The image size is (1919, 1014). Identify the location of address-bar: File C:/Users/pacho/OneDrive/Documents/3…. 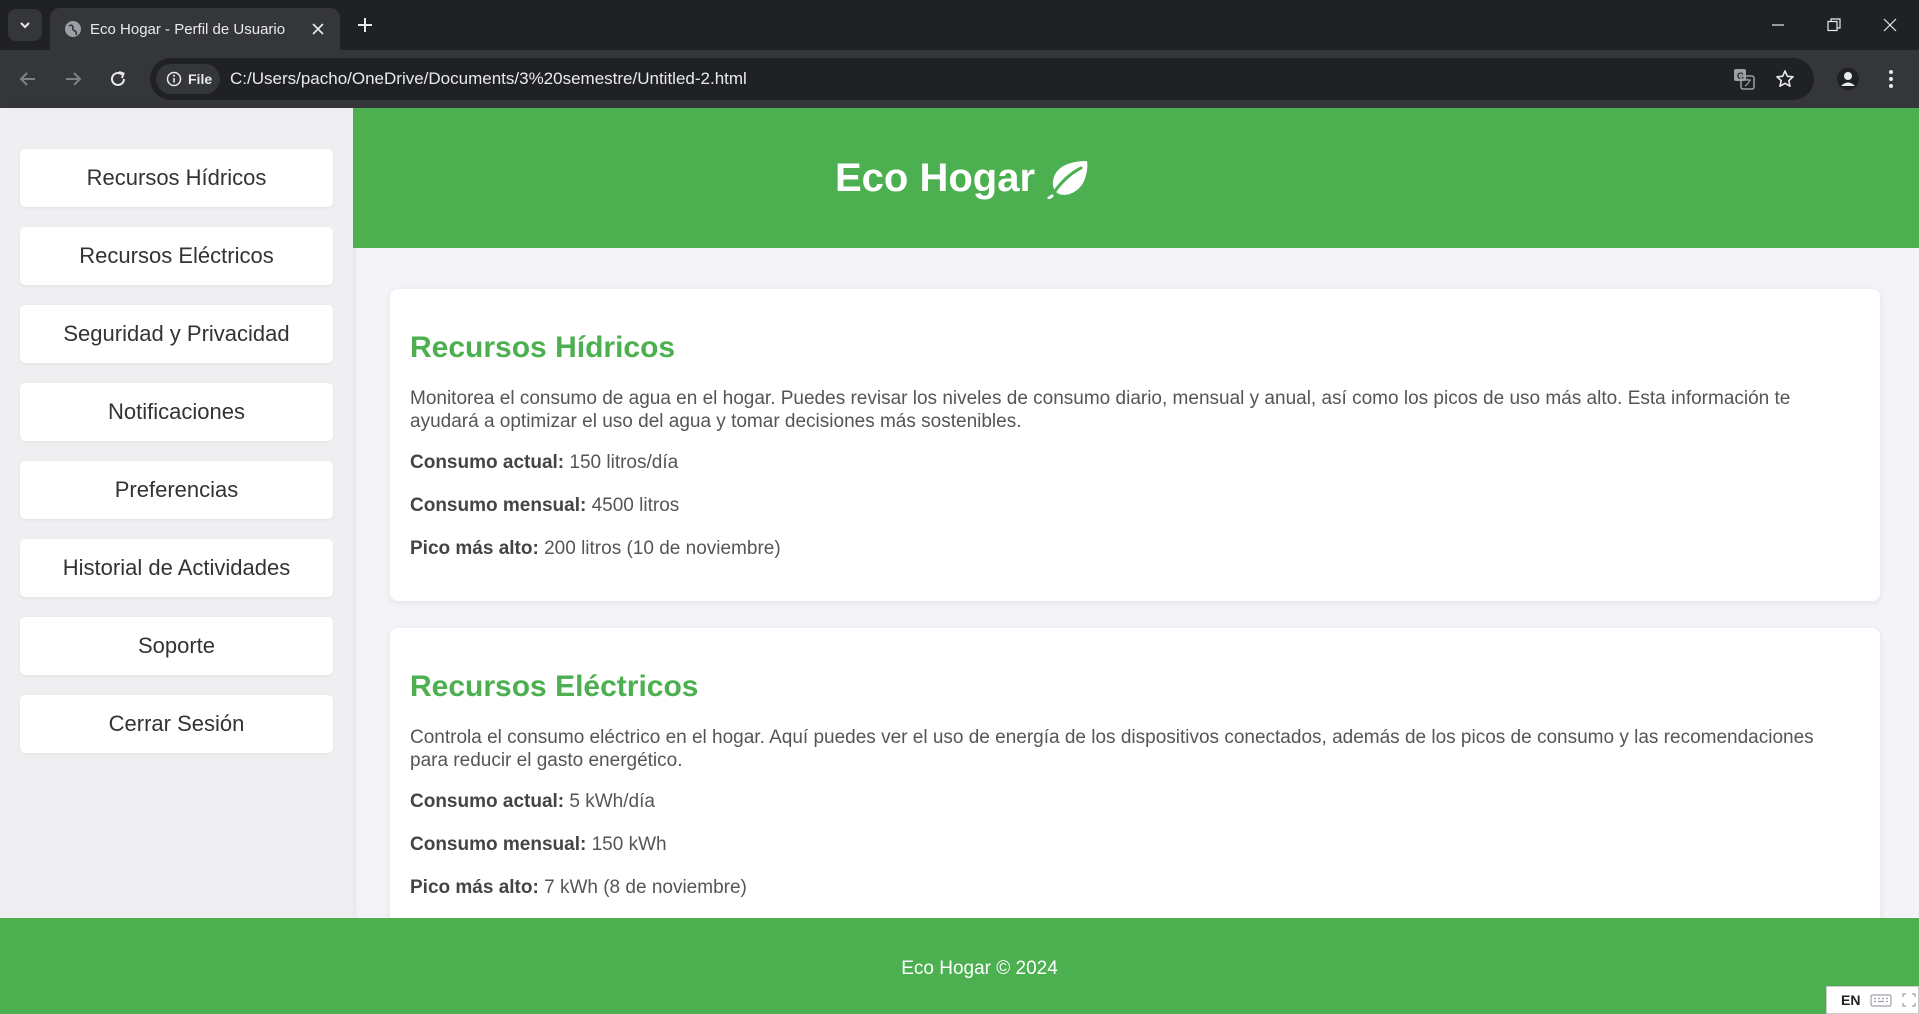
(982, 79).